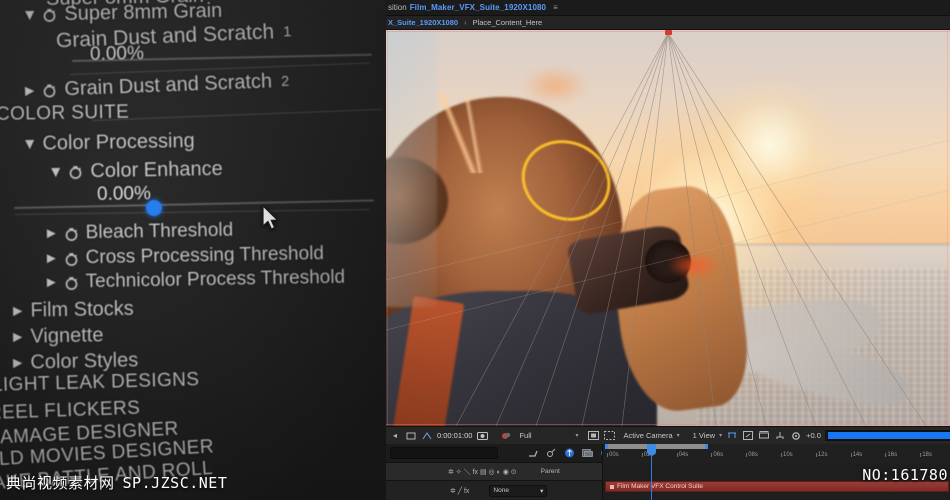 This screenshot has height=500, width=950. Describe the element at coordinates (780, 436) in the screenshot. I see `comp-flowchart-icon` at that location.